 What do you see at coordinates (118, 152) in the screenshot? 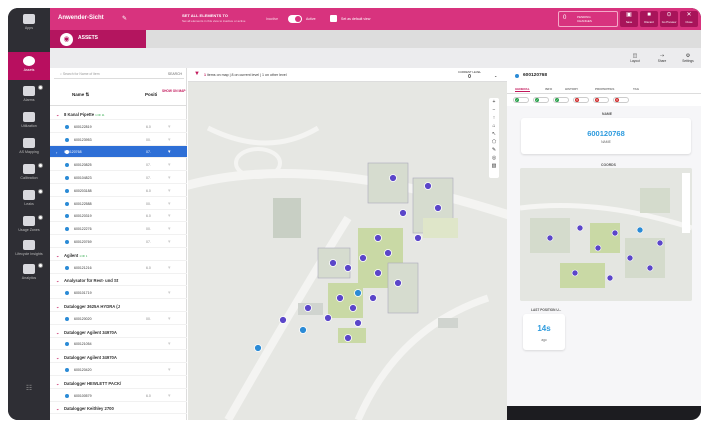
I see `asset-row: › 600120768 07. ▾` at bounding box center [118, 152].